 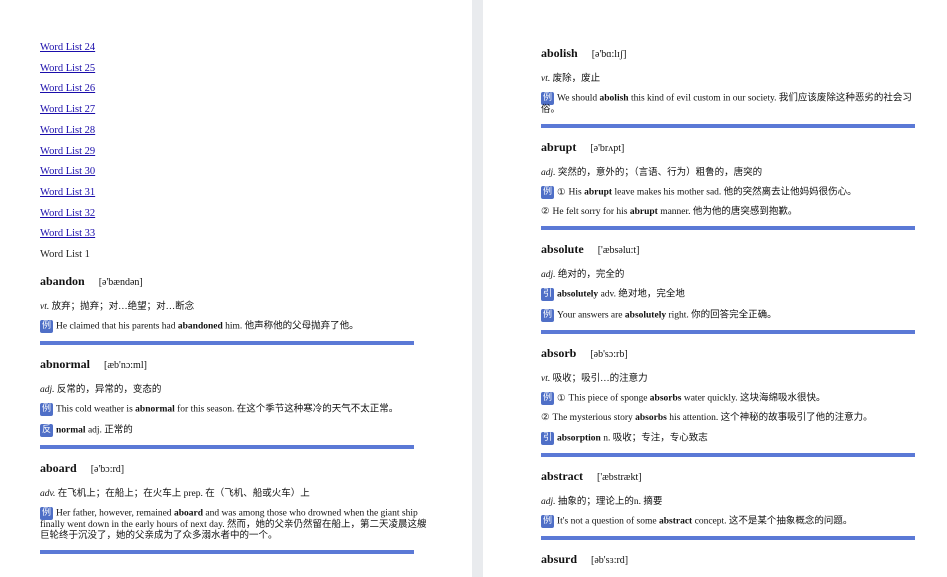 I want to click on example-text-pre: Her father, however, remained, so click(x=115, y=513).